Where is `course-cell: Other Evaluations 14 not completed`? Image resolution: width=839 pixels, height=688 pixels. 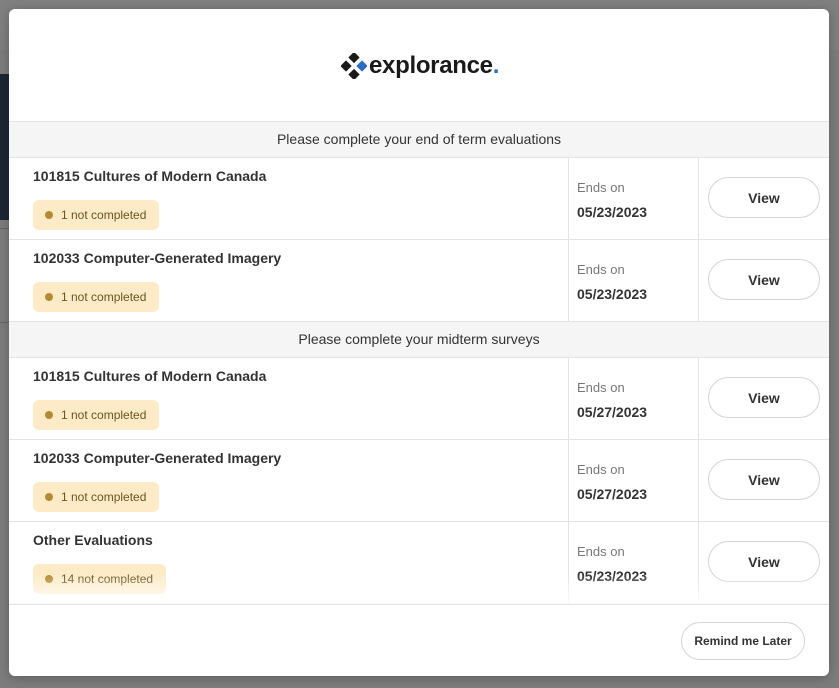 course-cell: Other Evaluations 14 not completed is located at coordinates (289, 562).